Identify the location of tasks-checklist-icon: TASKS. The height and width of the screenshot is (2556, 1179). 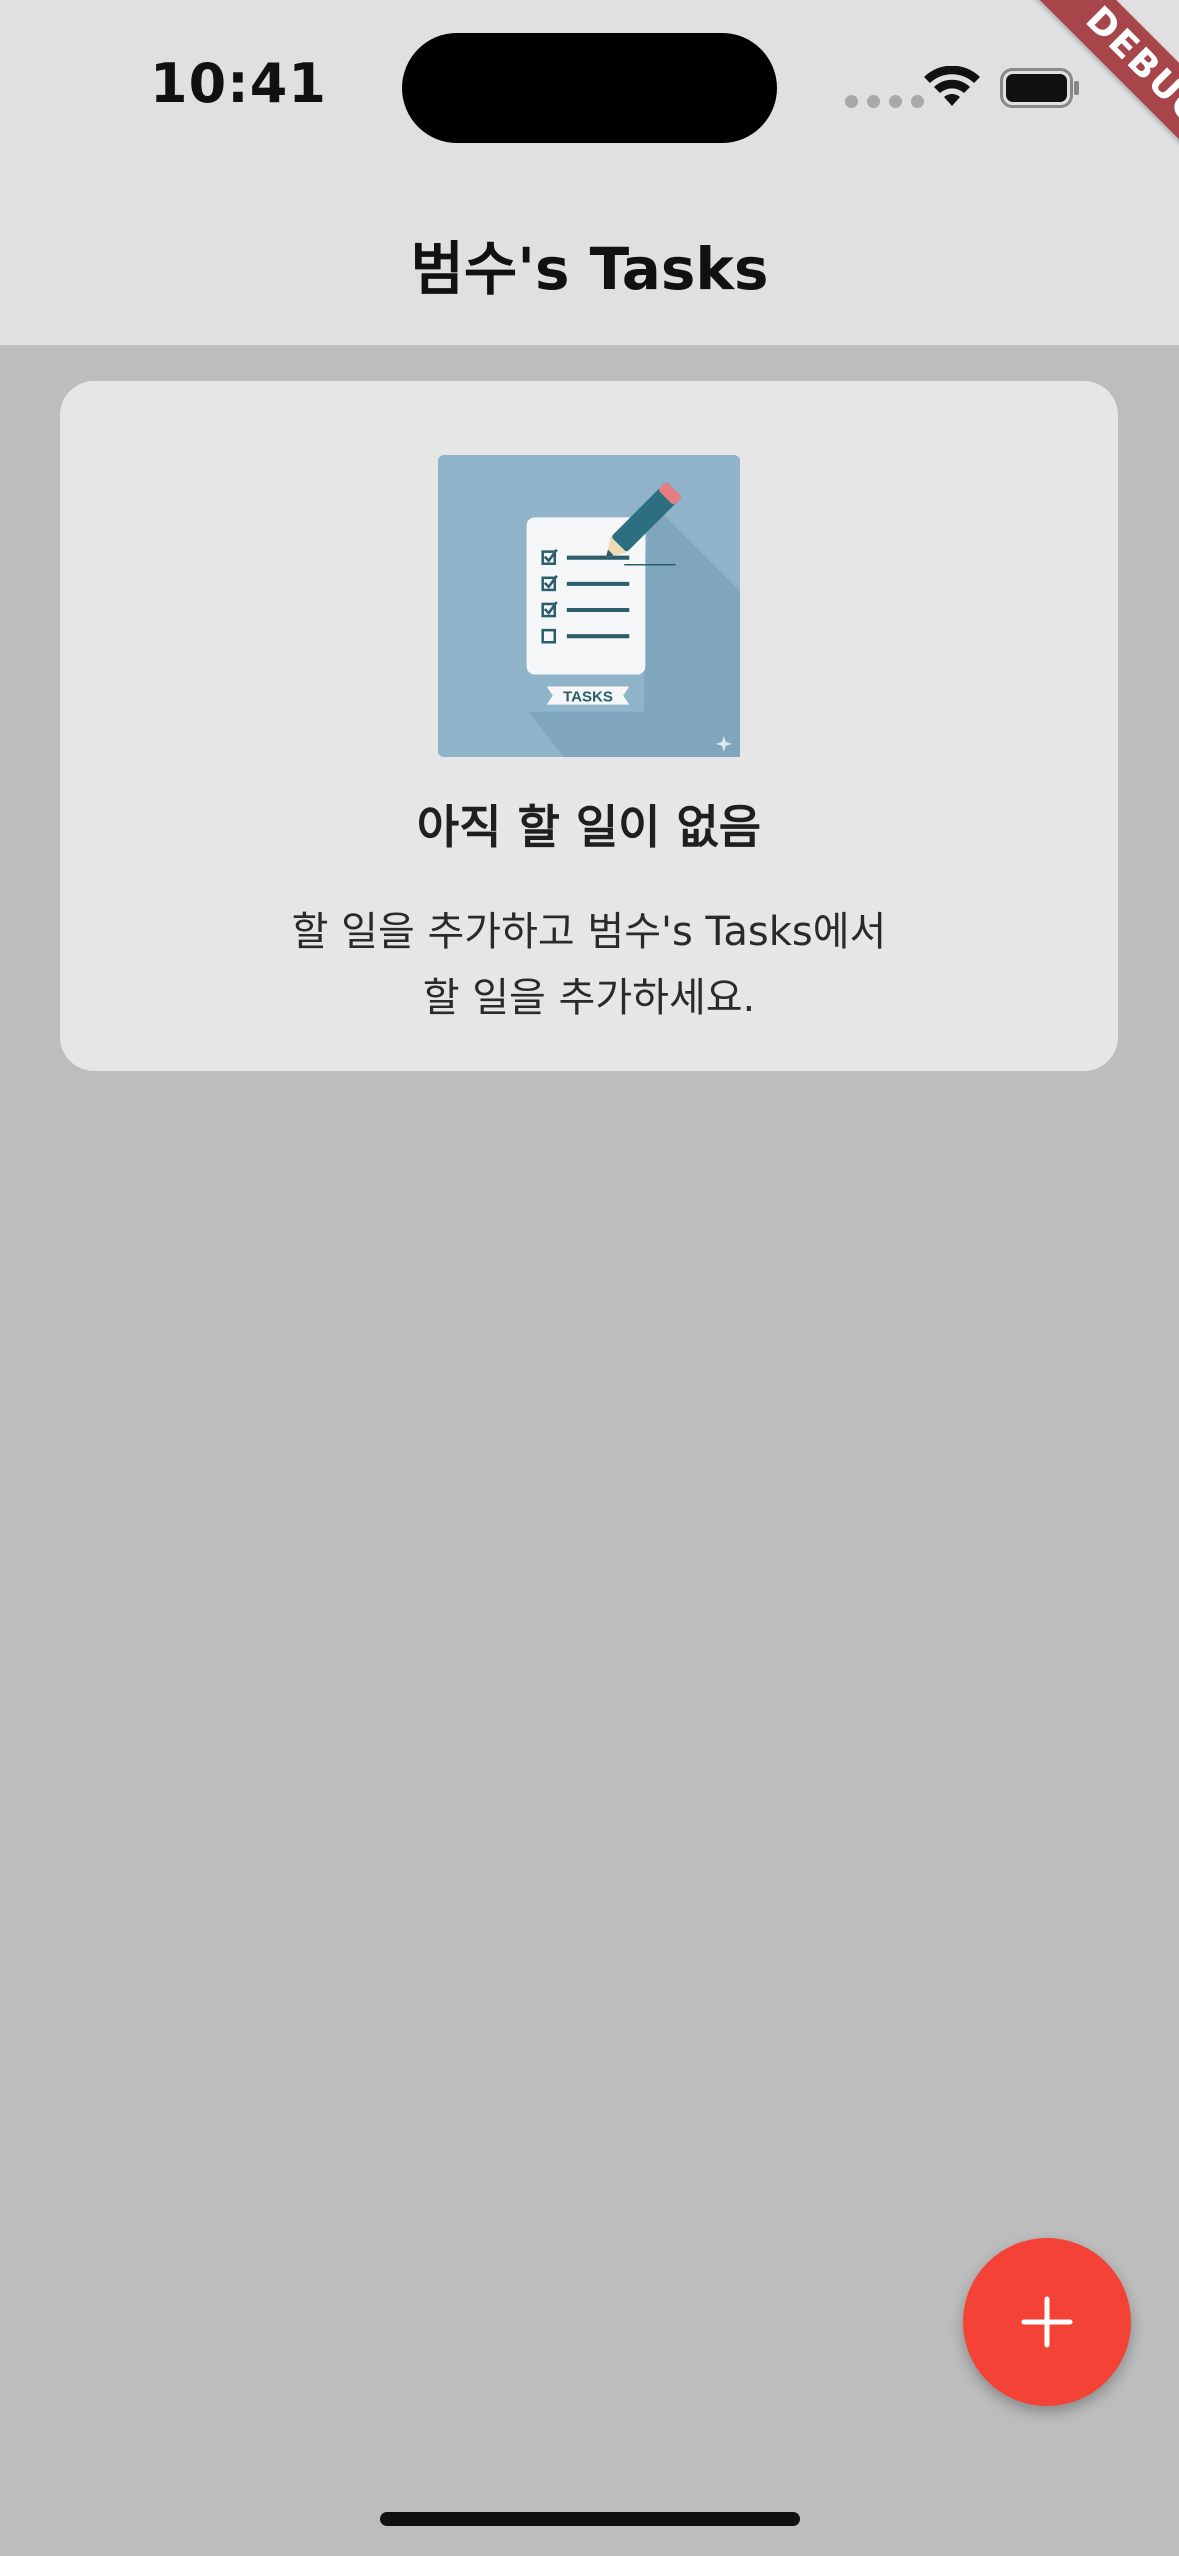
(589, 606).